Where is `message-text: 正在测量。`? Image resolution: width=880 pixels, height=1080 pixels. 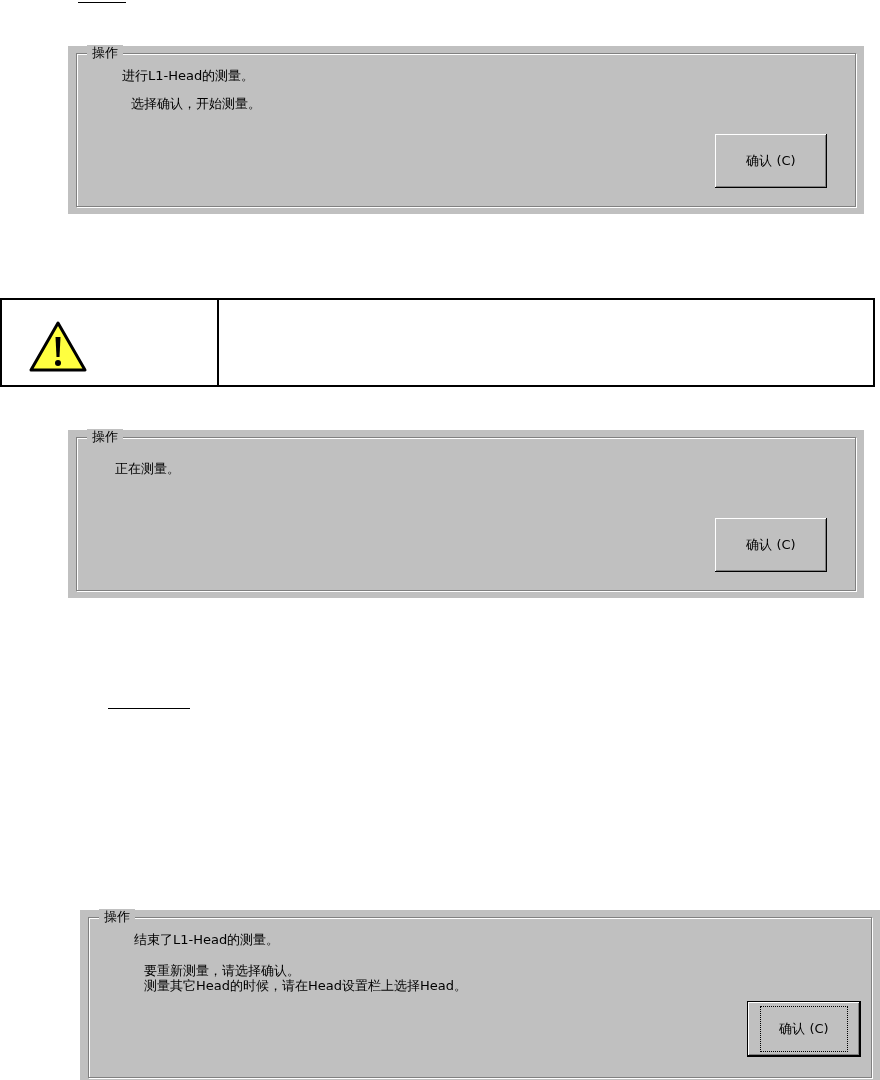 message-text: 正在测量。 is located at coordinates (147, 468).